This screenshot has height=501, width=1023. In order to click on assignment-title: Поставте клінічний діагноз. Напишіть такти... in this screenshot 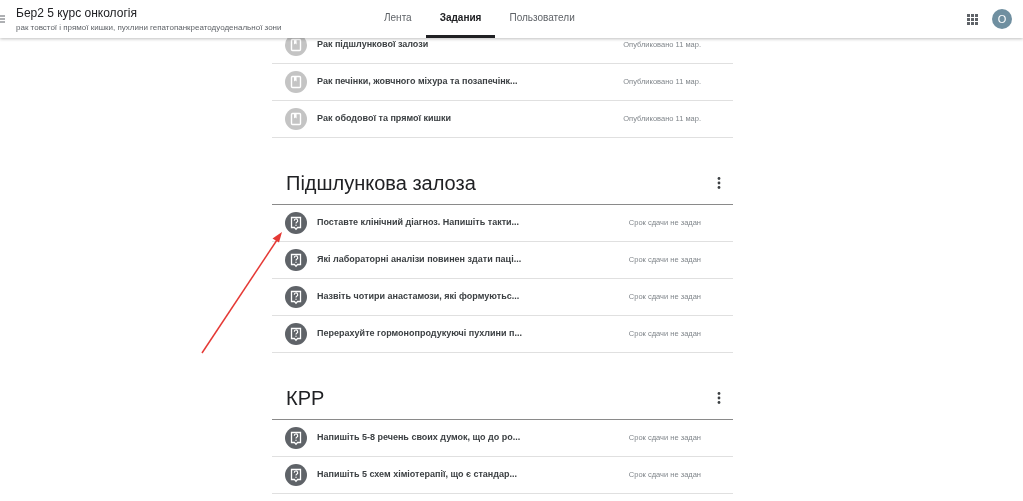, I will do `click(418, 223)`.